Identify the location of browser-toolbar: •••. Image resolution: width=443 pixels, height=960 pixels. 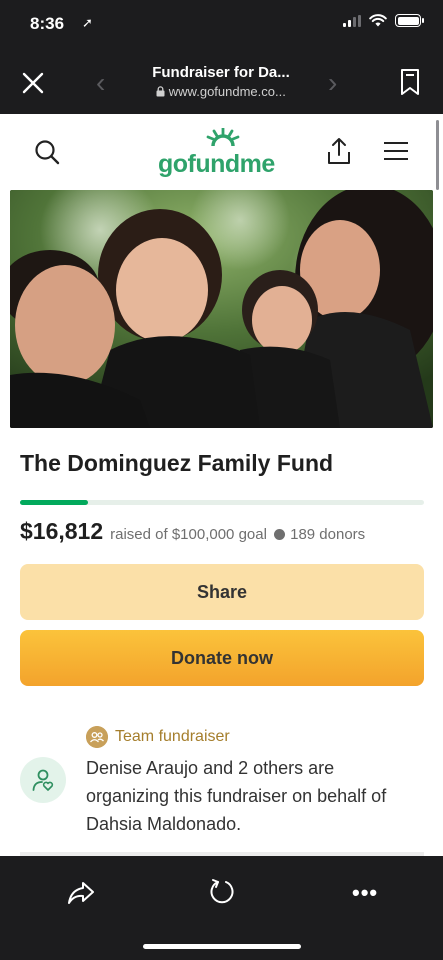
(221, 908).